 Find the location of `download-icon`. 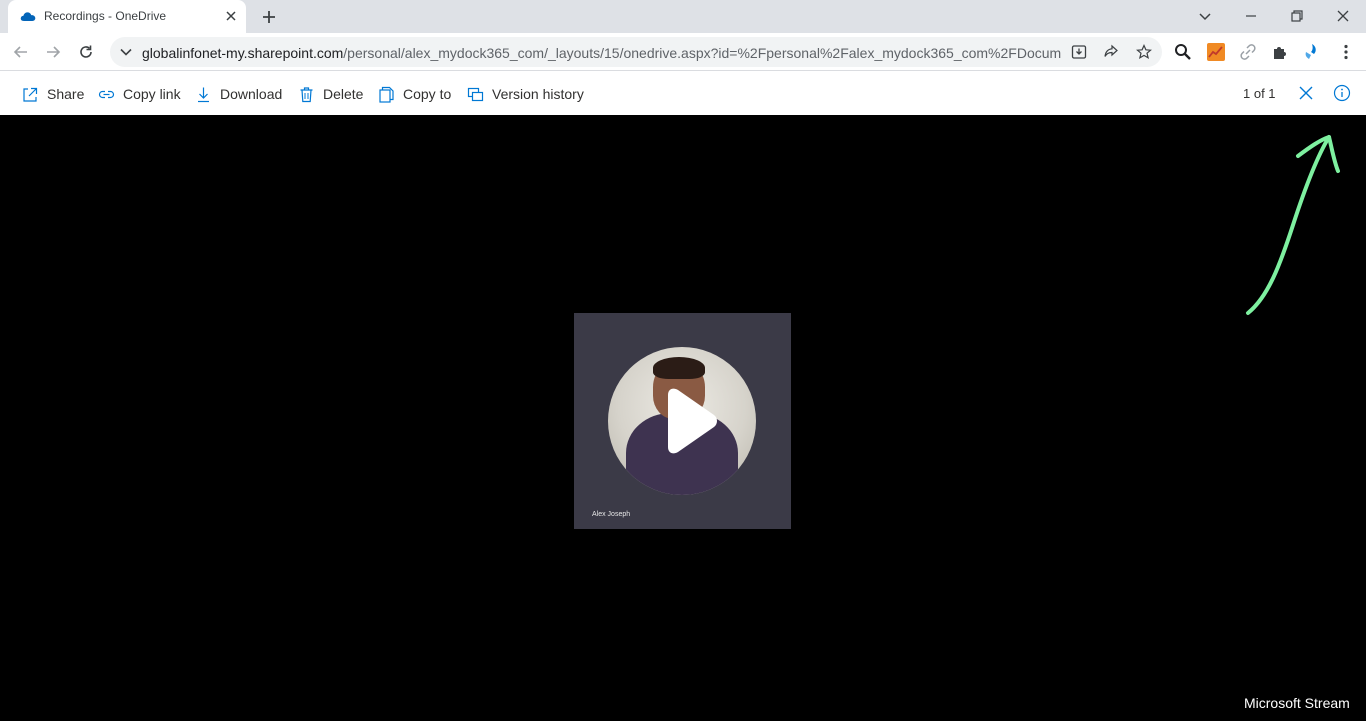

download-icon is located at coordinates (203, 94).